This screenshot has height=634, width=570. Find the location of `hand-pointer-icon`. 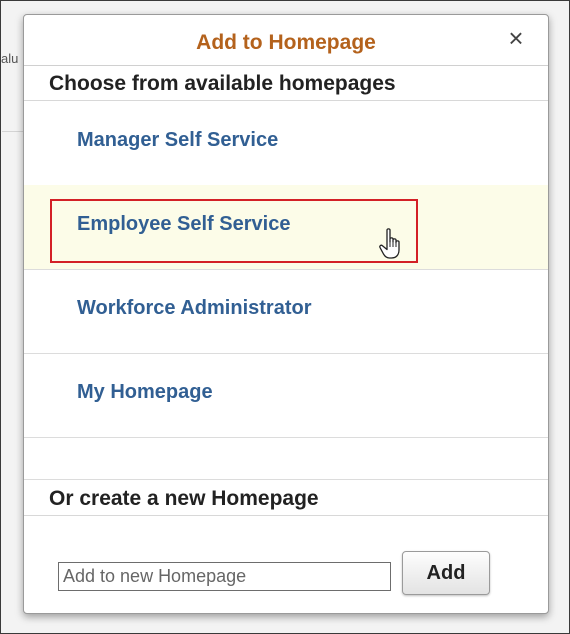

hand-pointer-icon is located at coordinates (389, 243).